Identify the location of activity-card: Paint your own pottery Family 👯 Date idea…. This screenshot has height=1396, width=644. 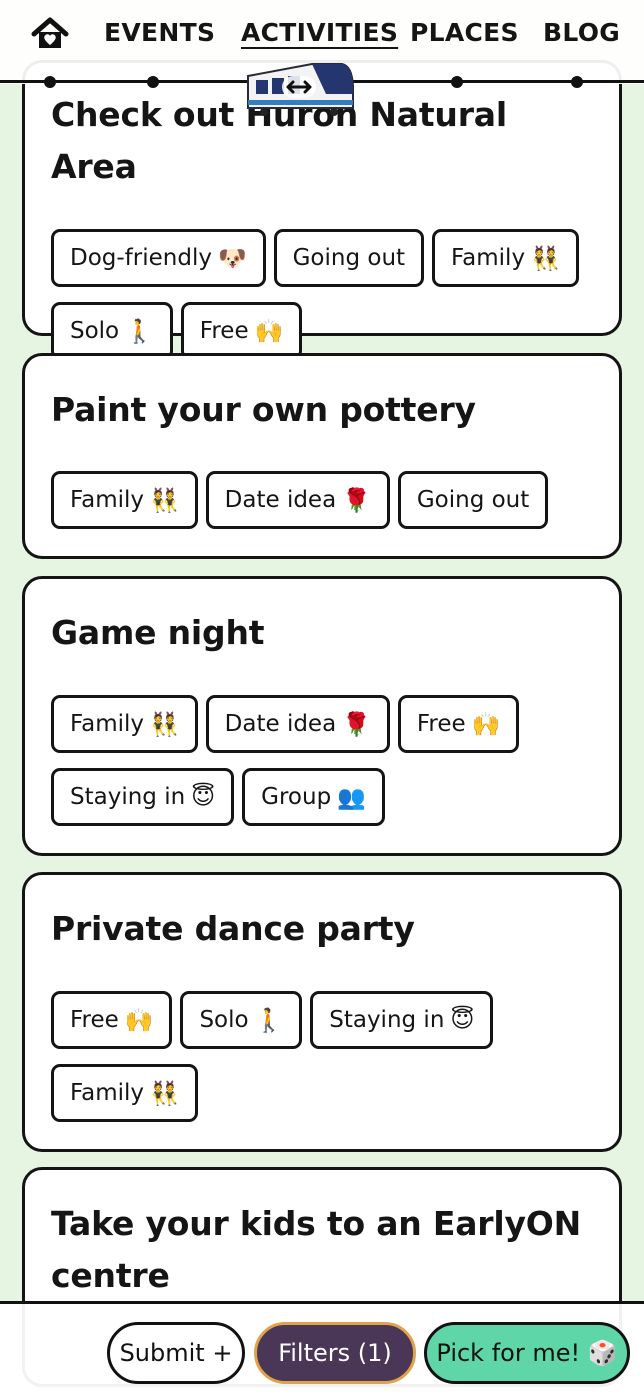
(322, 456).